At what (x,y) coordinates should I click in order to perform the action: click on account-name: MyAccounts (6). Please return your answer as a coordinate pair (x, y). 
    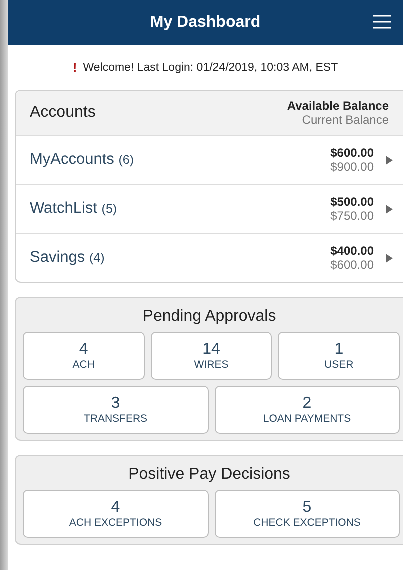
    Looking at the image, I should click on (83, 160).